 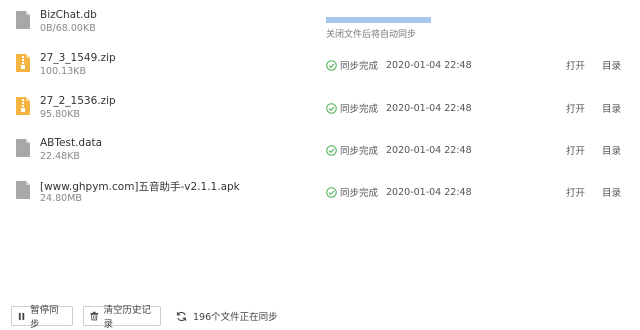 I want to click on file-name: [www.ghpym.com]五音助手-v2.1.1.apk, so click(x=140, y=187).